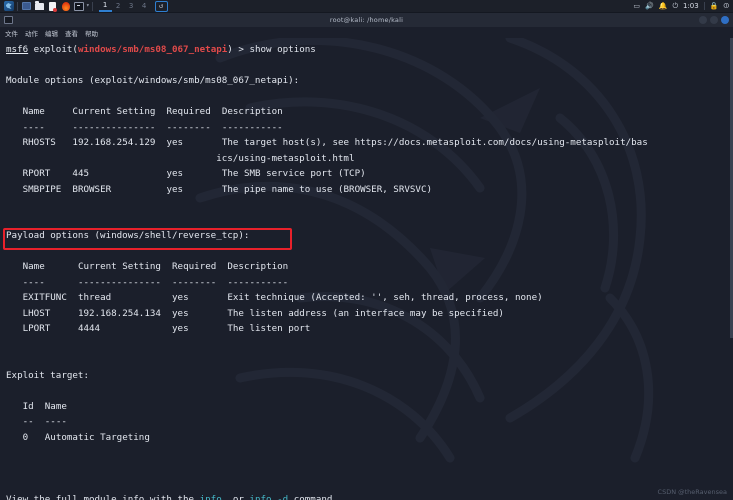  What do you see at coordinates (238, 49) in the screenshot?
I see `prompt-close: ) >` at bounding box center [238, 49].